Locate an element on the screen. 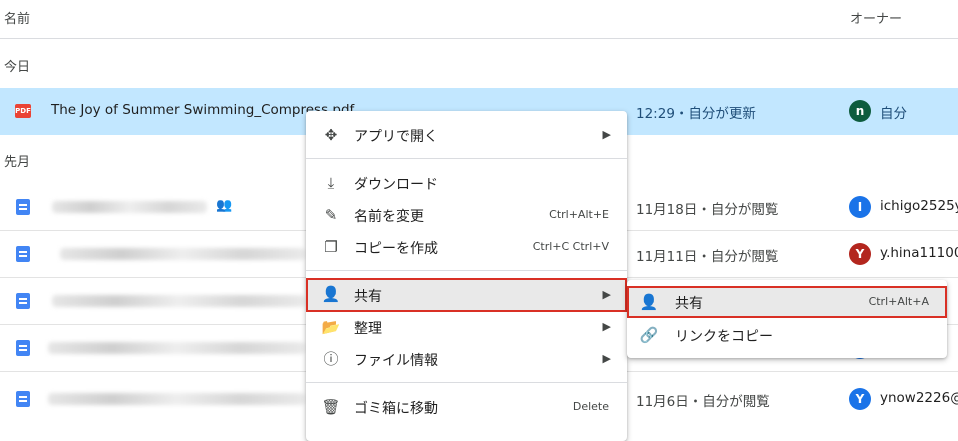 Image resolution: width=958 pixels, height=441 pixels. menu-item-trash: 🗑 ゴミ箱に移動 Delete is located at coordinates (466, 407).